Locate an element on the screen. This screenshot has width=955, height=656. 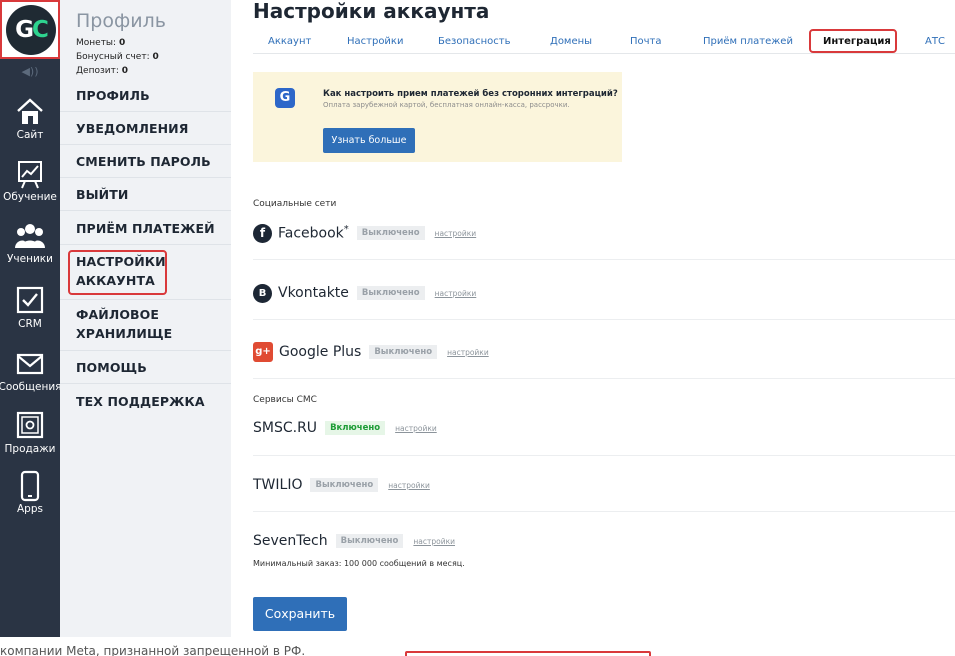
integration-name: Google Plus is located at coordinates (320, 352).